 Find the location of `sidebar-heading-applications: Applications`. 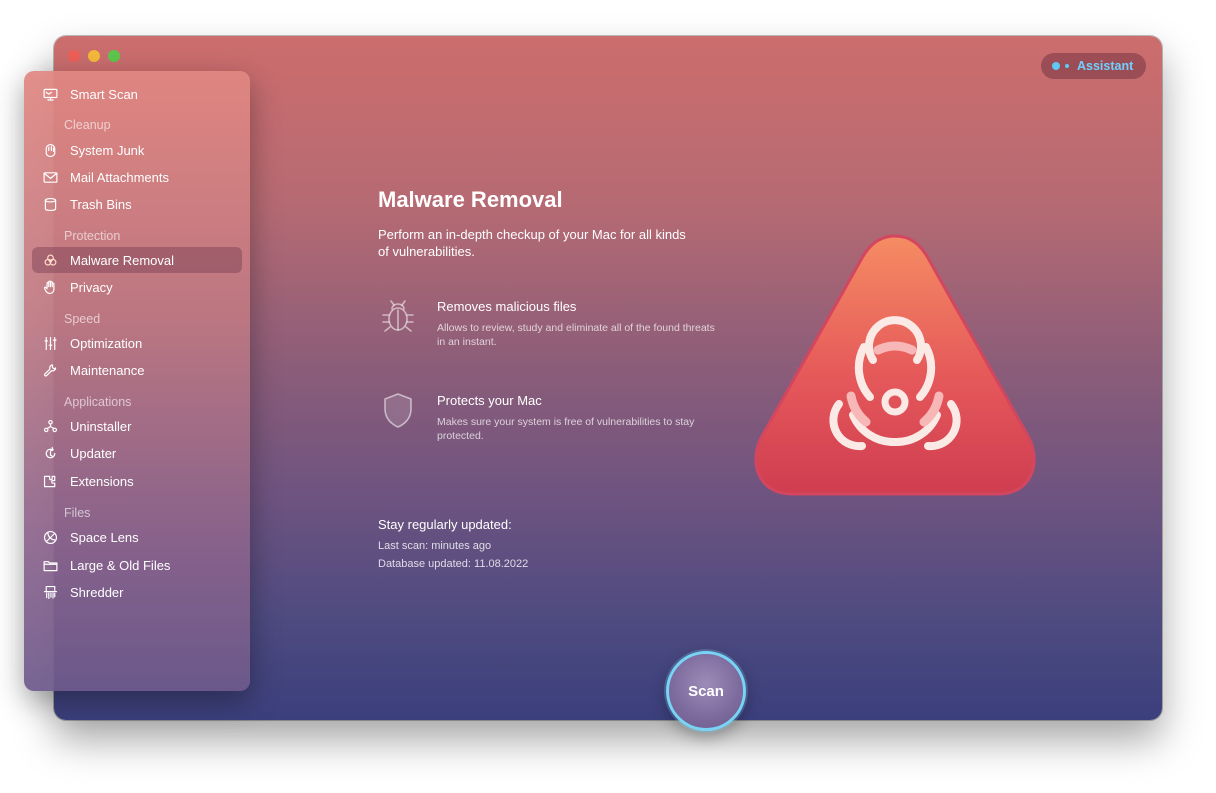

sidebar-heading-applications: Applications is located at coordinates (98, 402).